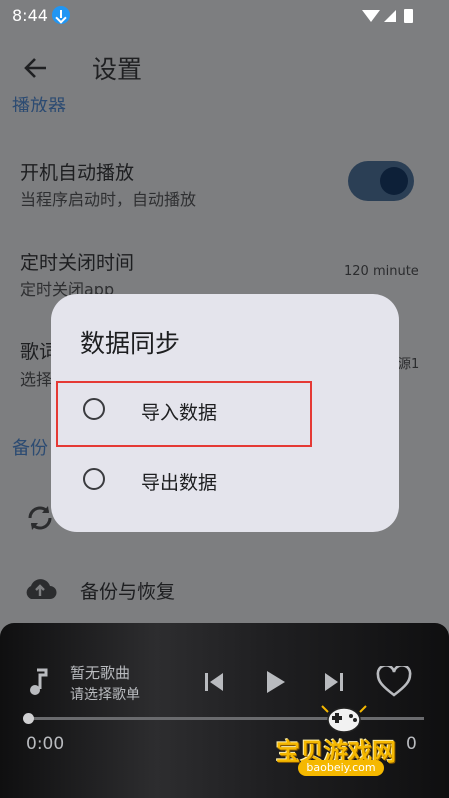  What do you see at coordinates (117, 69) in the screenshot?
I see `page-title: 设置` at bounding box center [117, 69].